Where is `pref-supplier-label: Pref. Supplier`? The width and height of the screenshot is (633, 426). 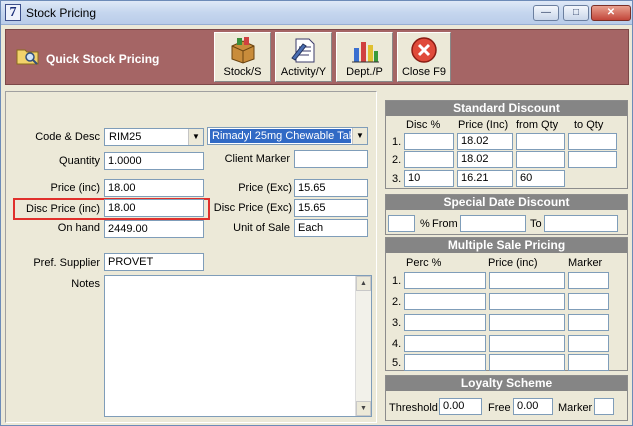 pref-supplier-label: Pref. Supplier is located at coordinates (66, 263).